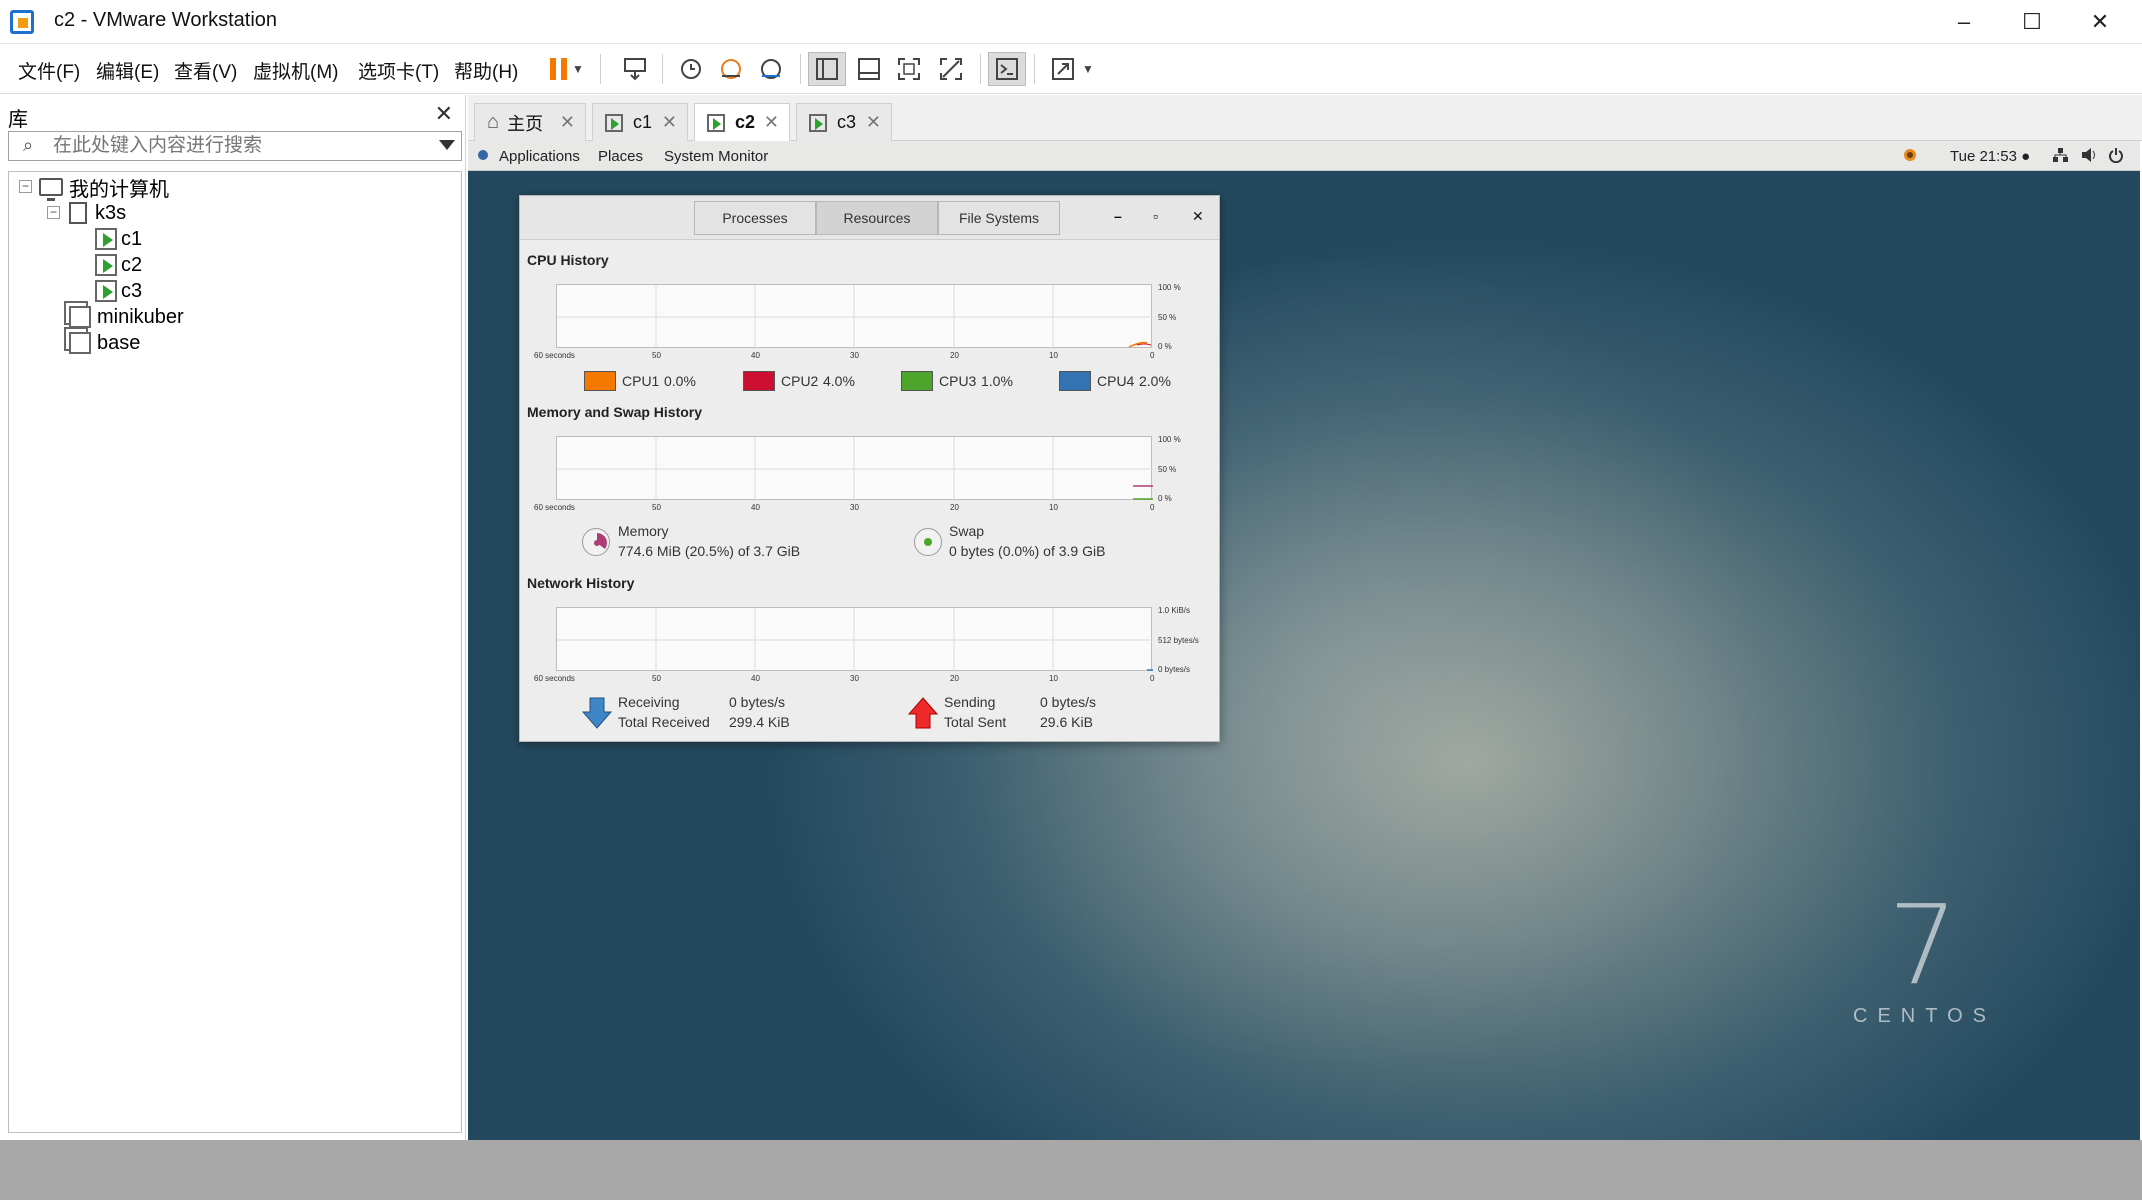 The height and width of the screenshot is (1200, 2142). What do you see at coordinates (597, 715) in the screenshot?
I see `receiving-arrow-icon` at bounding box center [597, 715].